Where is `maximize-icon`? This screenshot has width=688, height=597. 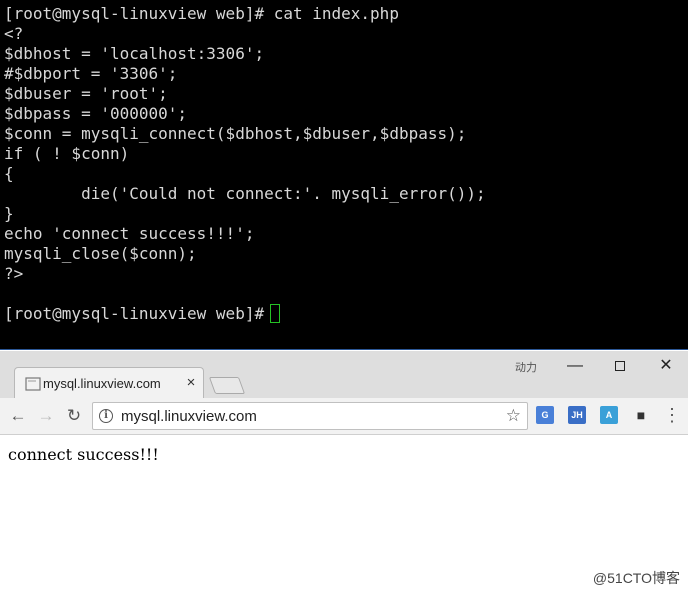 maximize-icon is located at coordinates (620, 365).